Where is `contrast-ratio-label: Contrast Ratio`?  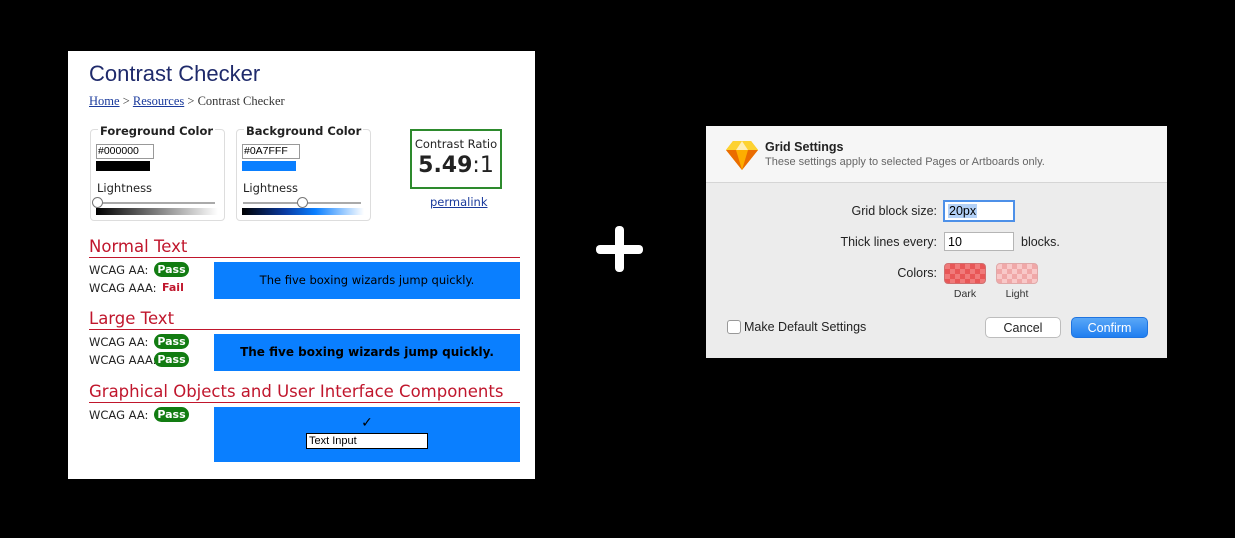 contrast-ratio-label: Contrast Ratio is located at coordinates (456, 144).